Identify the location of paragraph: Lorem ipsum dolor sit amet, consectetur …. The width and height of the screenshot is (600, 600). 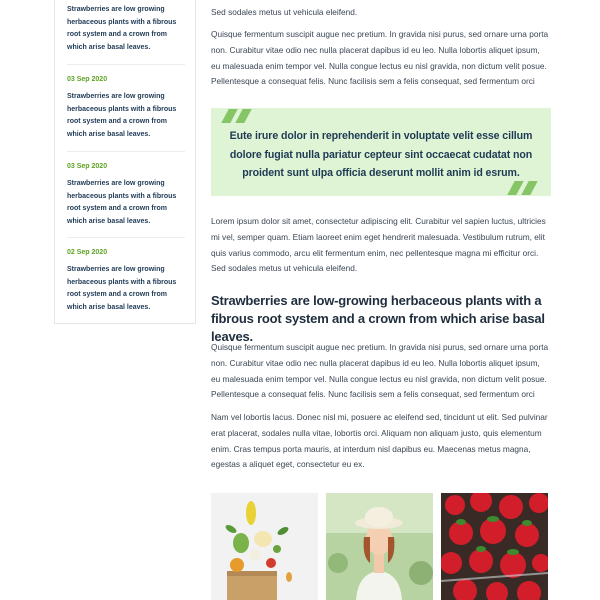
(378, 245).